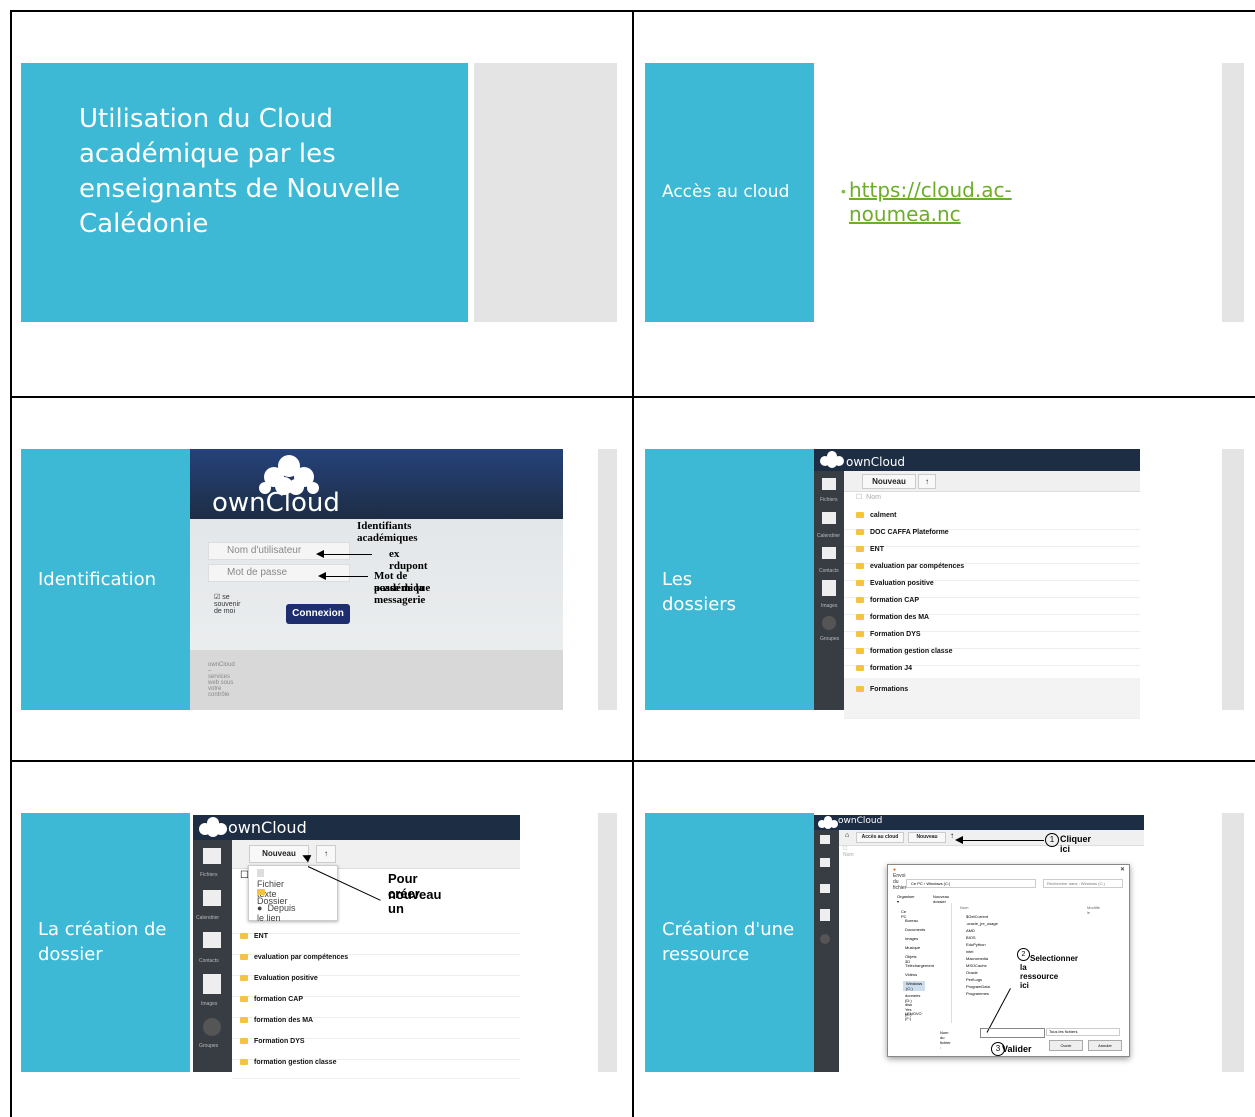 The image size is (1255, 1117). Describe the element at coordinates (912, 947) in the screenshot. I see `tree-item: Musique` at that location.